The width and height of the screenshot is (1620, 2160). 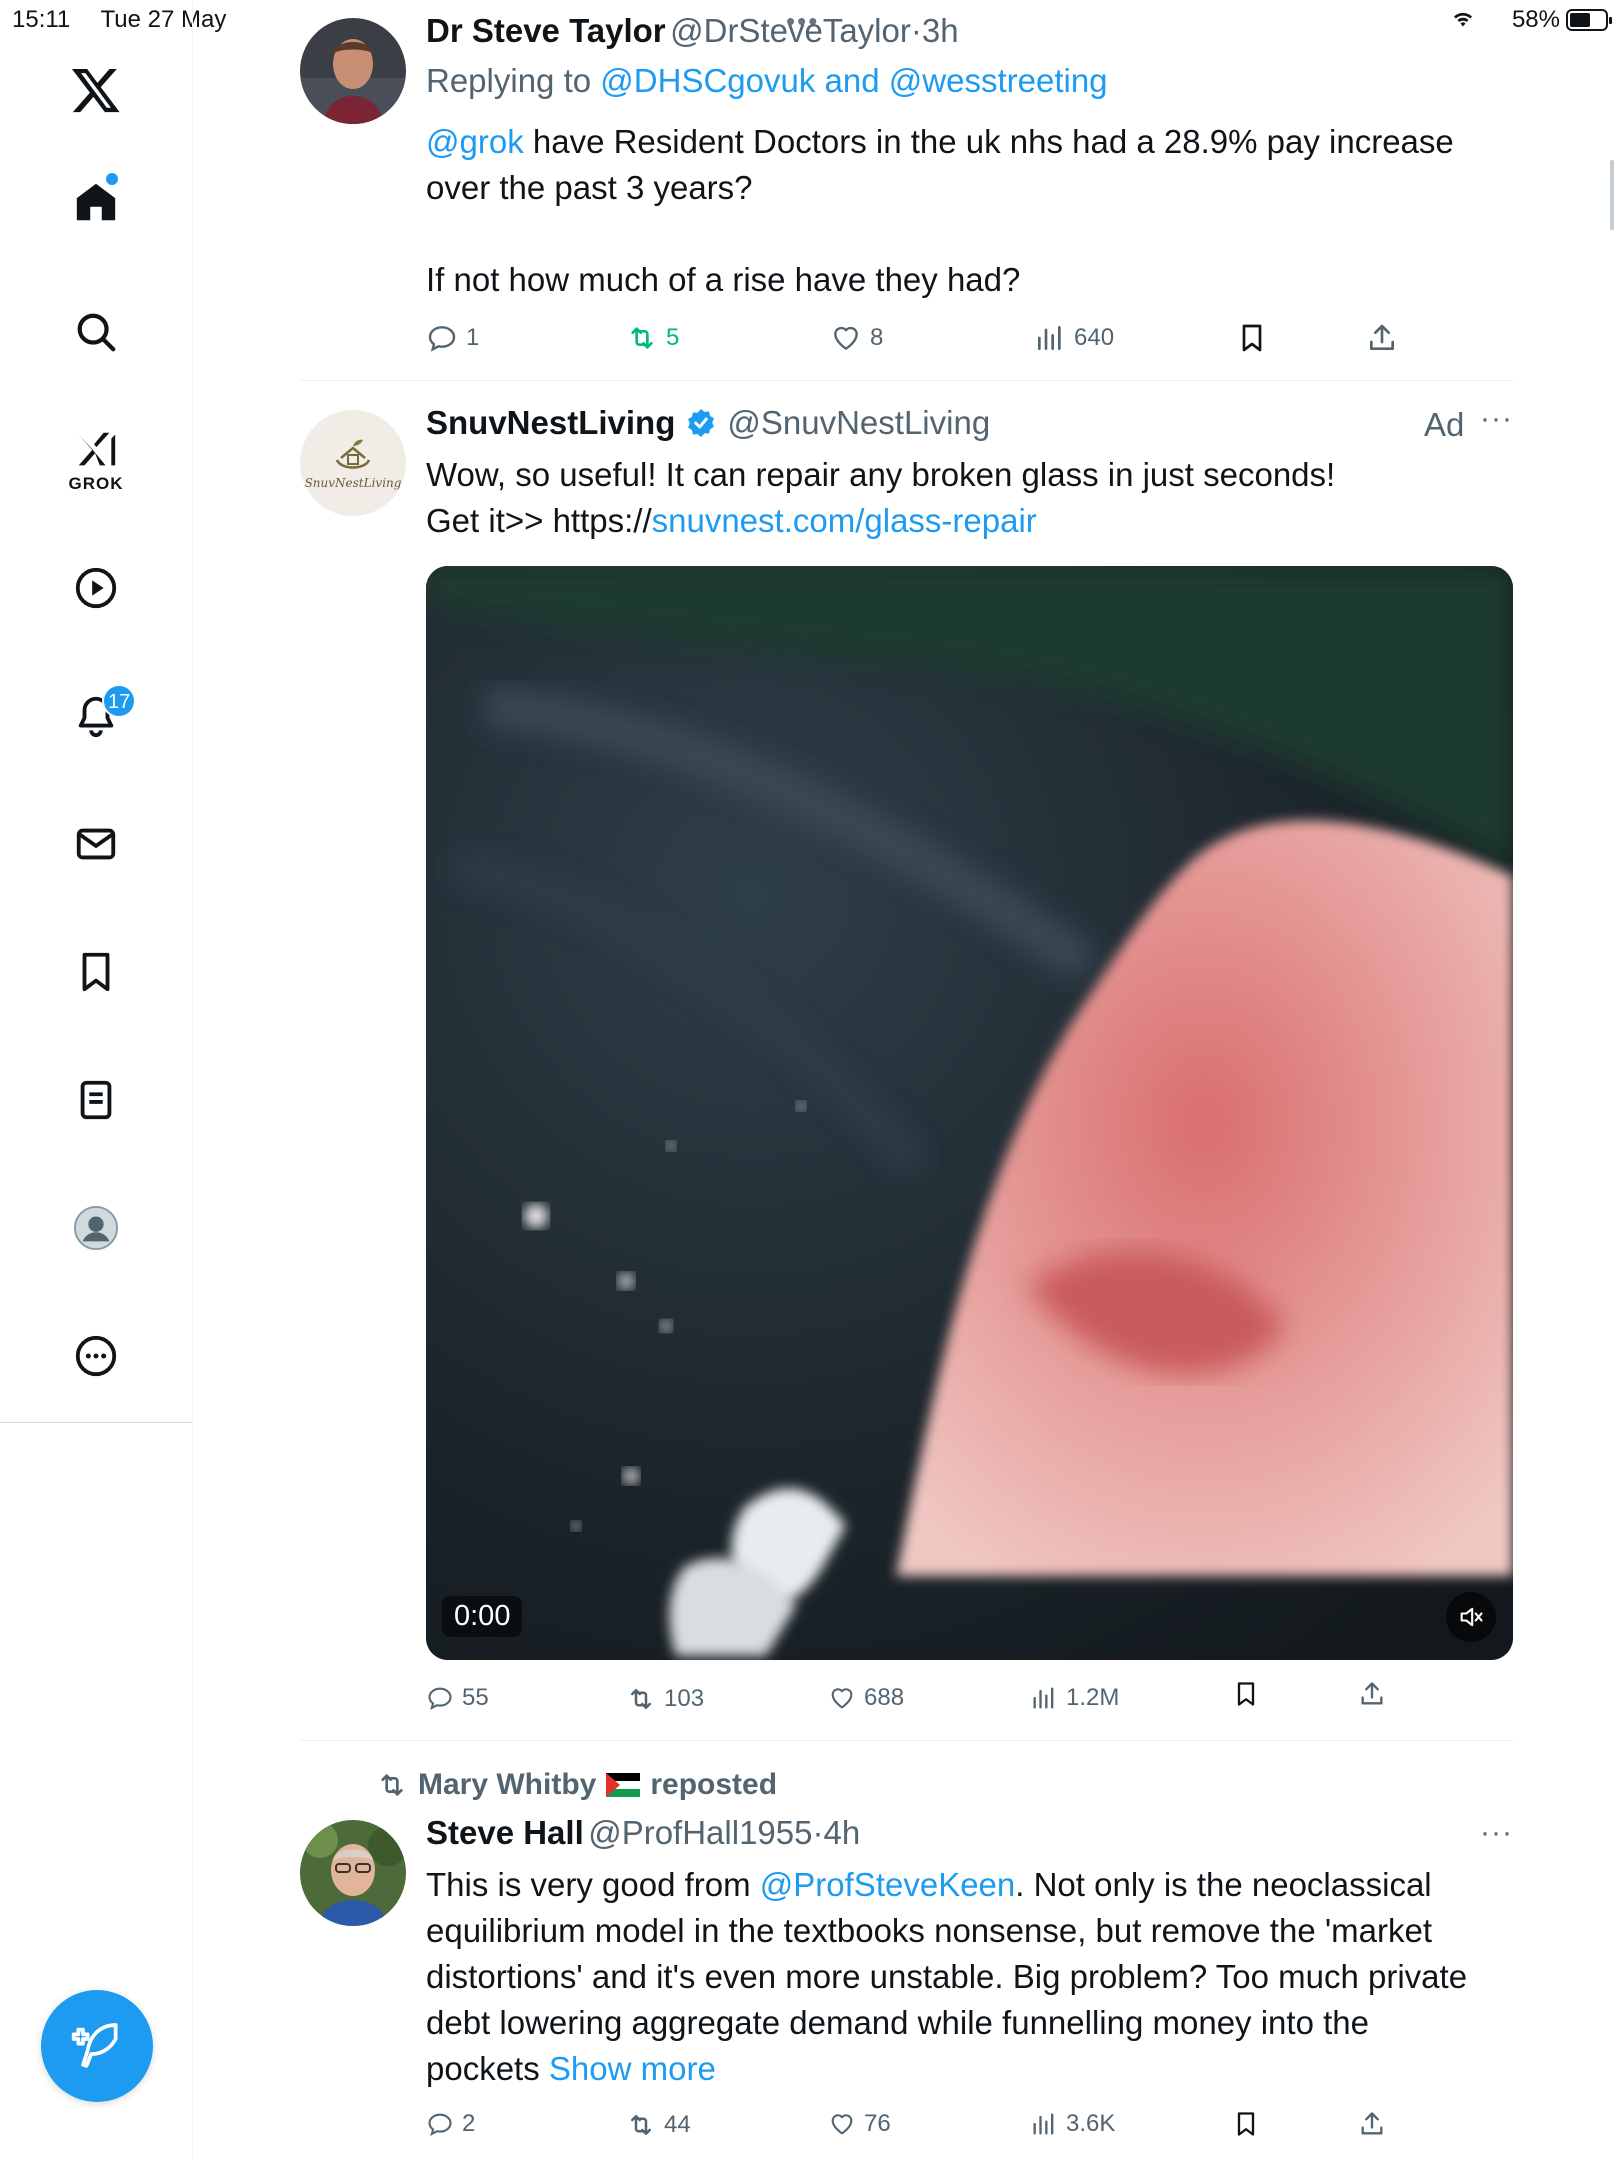 I want to click on mute-button, so click(x=1471, y=1617).